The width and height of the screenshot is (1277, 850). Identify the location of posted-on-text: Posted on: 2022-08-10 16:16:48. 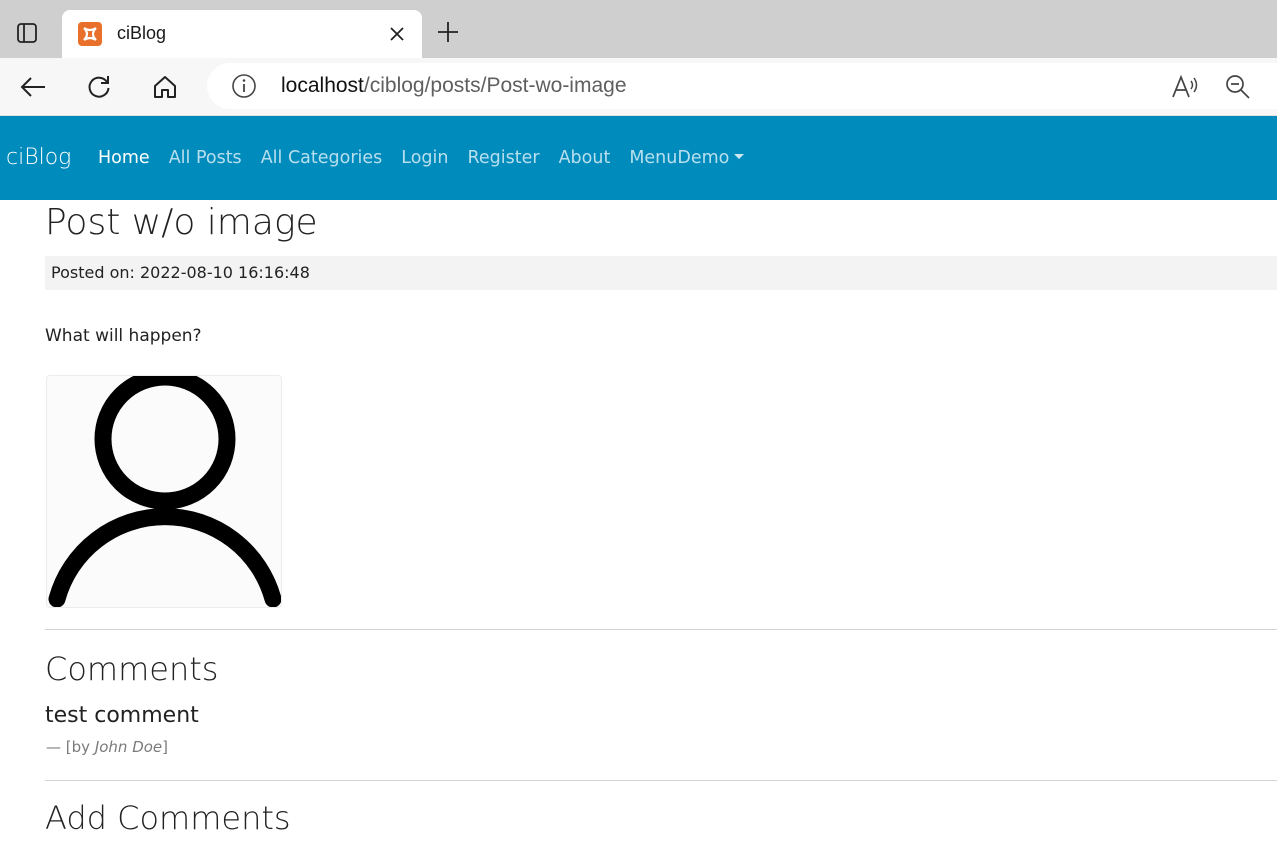
(180, 272).